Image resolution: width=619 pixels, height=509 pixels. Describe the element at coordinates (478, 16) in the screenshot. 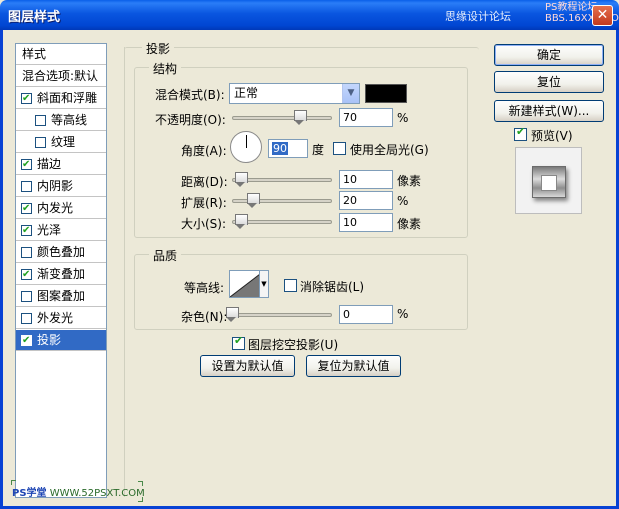

I see `watermark-text: 思缘设计论坛` at that location.